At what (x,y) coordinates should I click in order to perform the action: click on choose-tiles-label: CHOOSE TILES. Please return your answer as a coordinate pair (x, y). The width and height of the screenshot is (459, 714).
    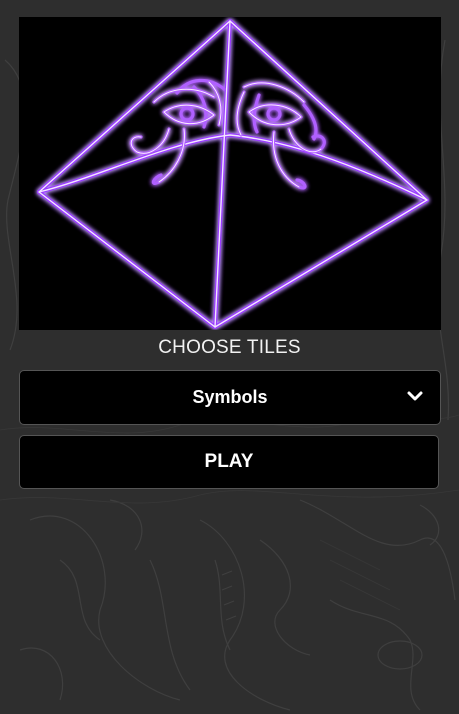
    Looking at the image, I should click on (229, 347).